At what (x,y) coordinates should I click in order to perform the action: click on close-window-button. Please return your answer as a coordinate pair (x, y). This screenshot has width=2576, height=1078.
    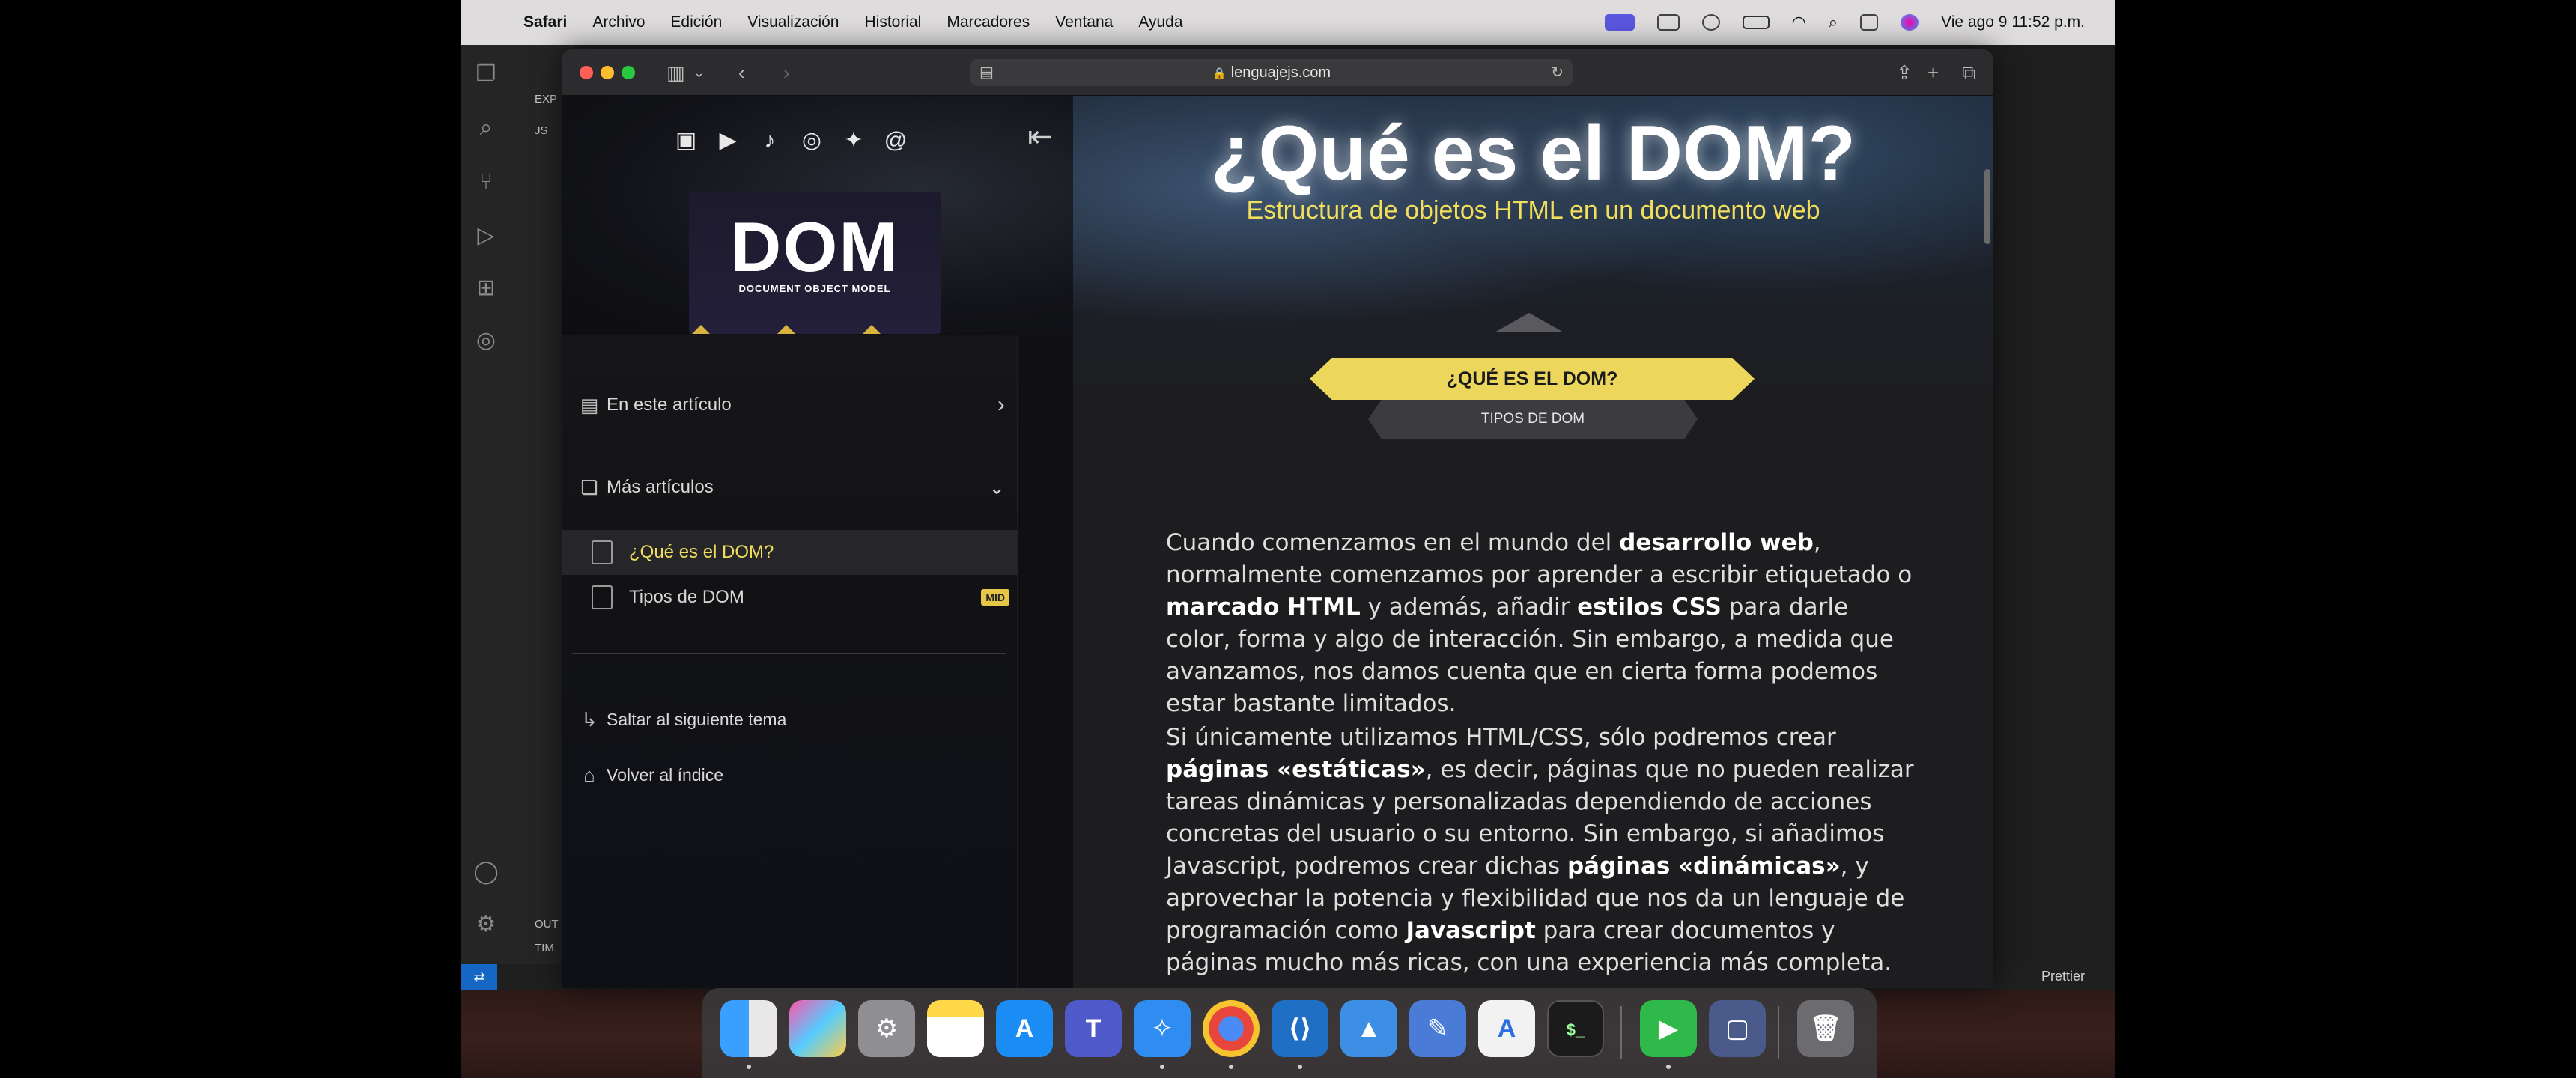
    Looking at the image, I should click on (586, 72).